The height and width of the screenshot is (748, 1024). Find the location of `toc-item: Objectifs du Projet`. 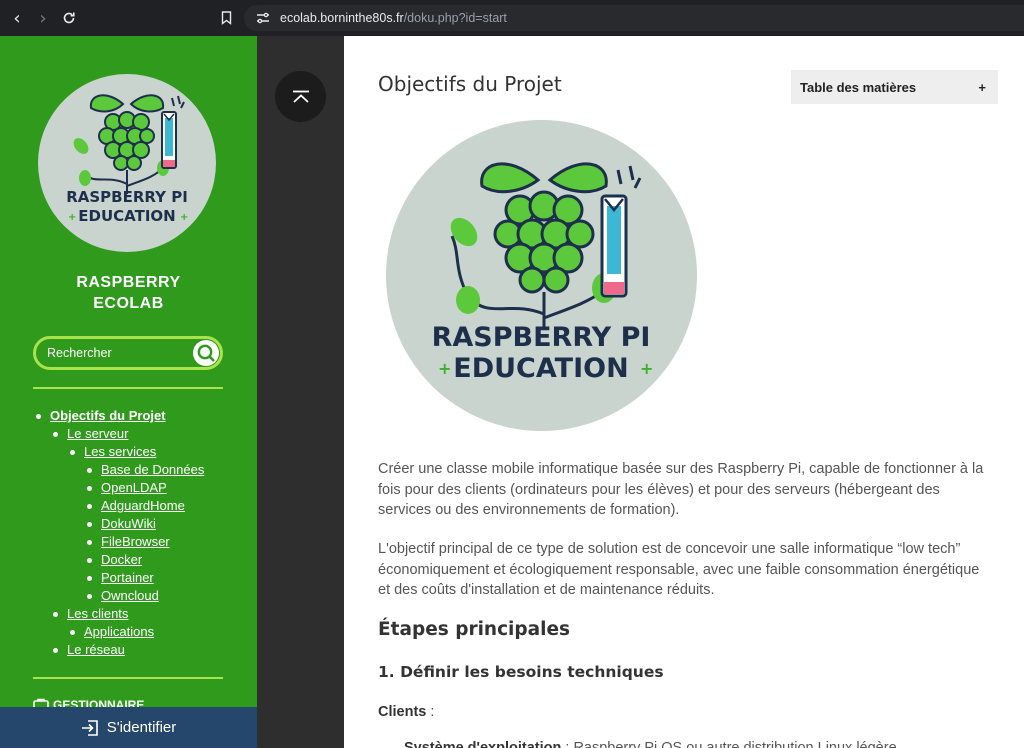

toc-item: Objectifs du Projet is located at coordinates (101, 417).